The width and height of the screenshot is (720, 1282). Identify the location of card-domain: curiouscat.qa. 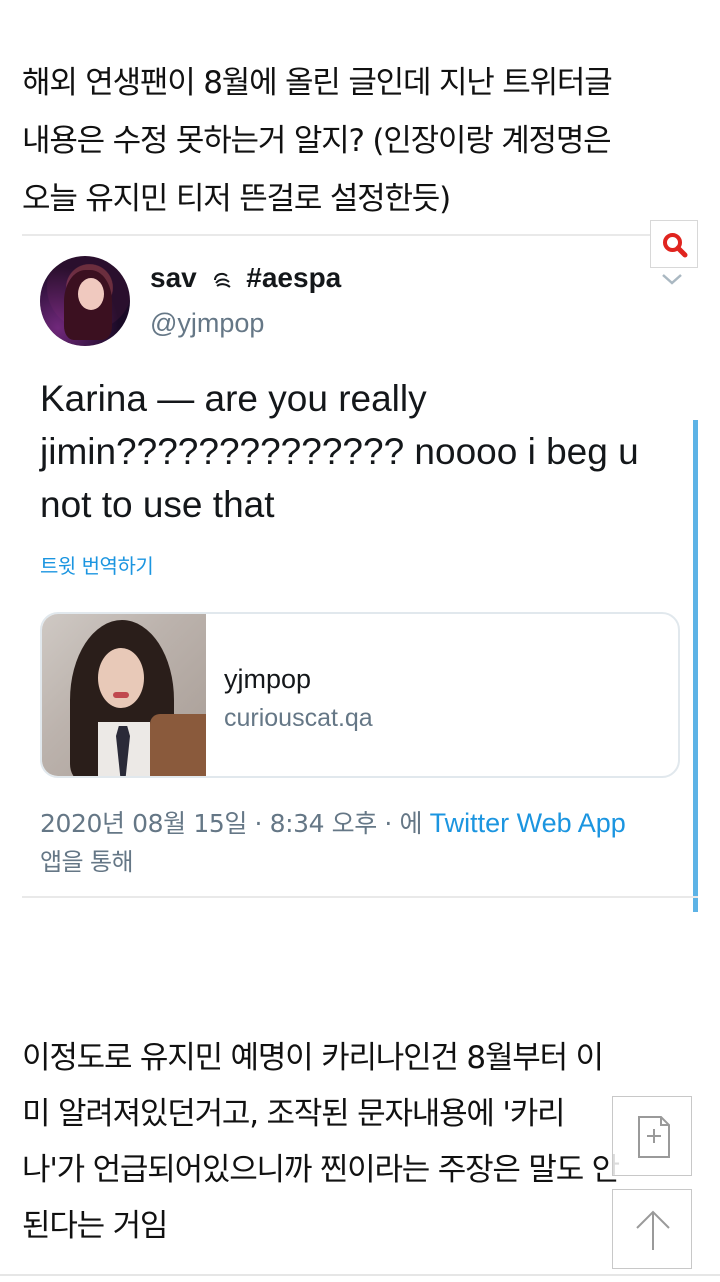
(298, 718).